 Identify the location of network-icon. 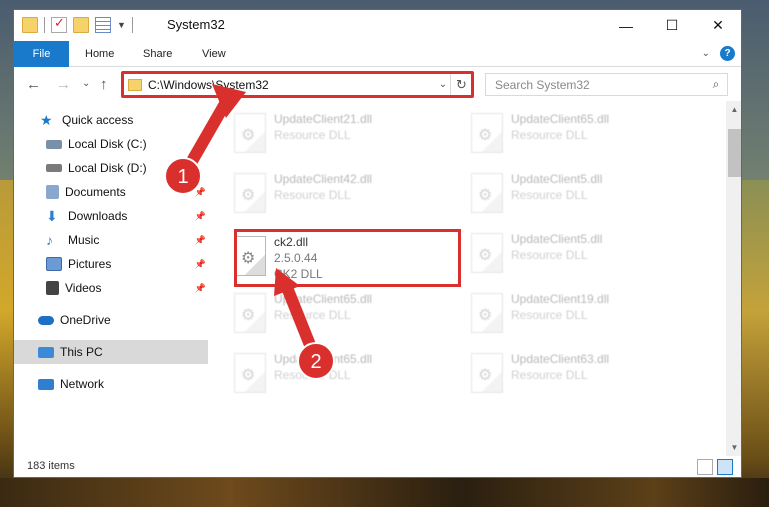
(46, 384).